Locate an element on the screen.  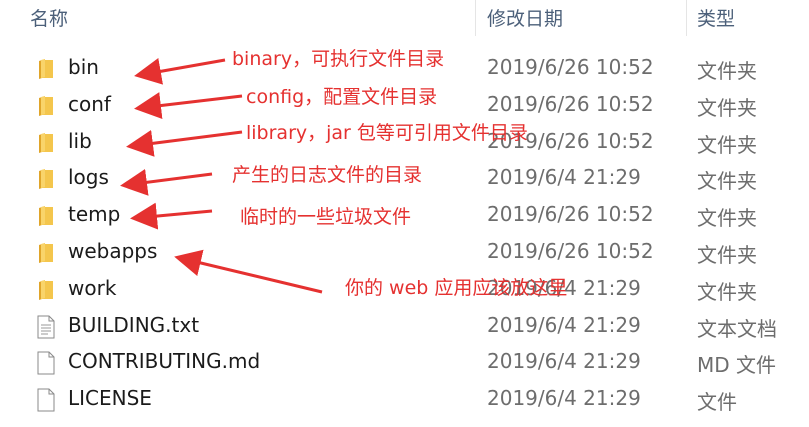
file-name: webapps is located at coordinates (113, 251).